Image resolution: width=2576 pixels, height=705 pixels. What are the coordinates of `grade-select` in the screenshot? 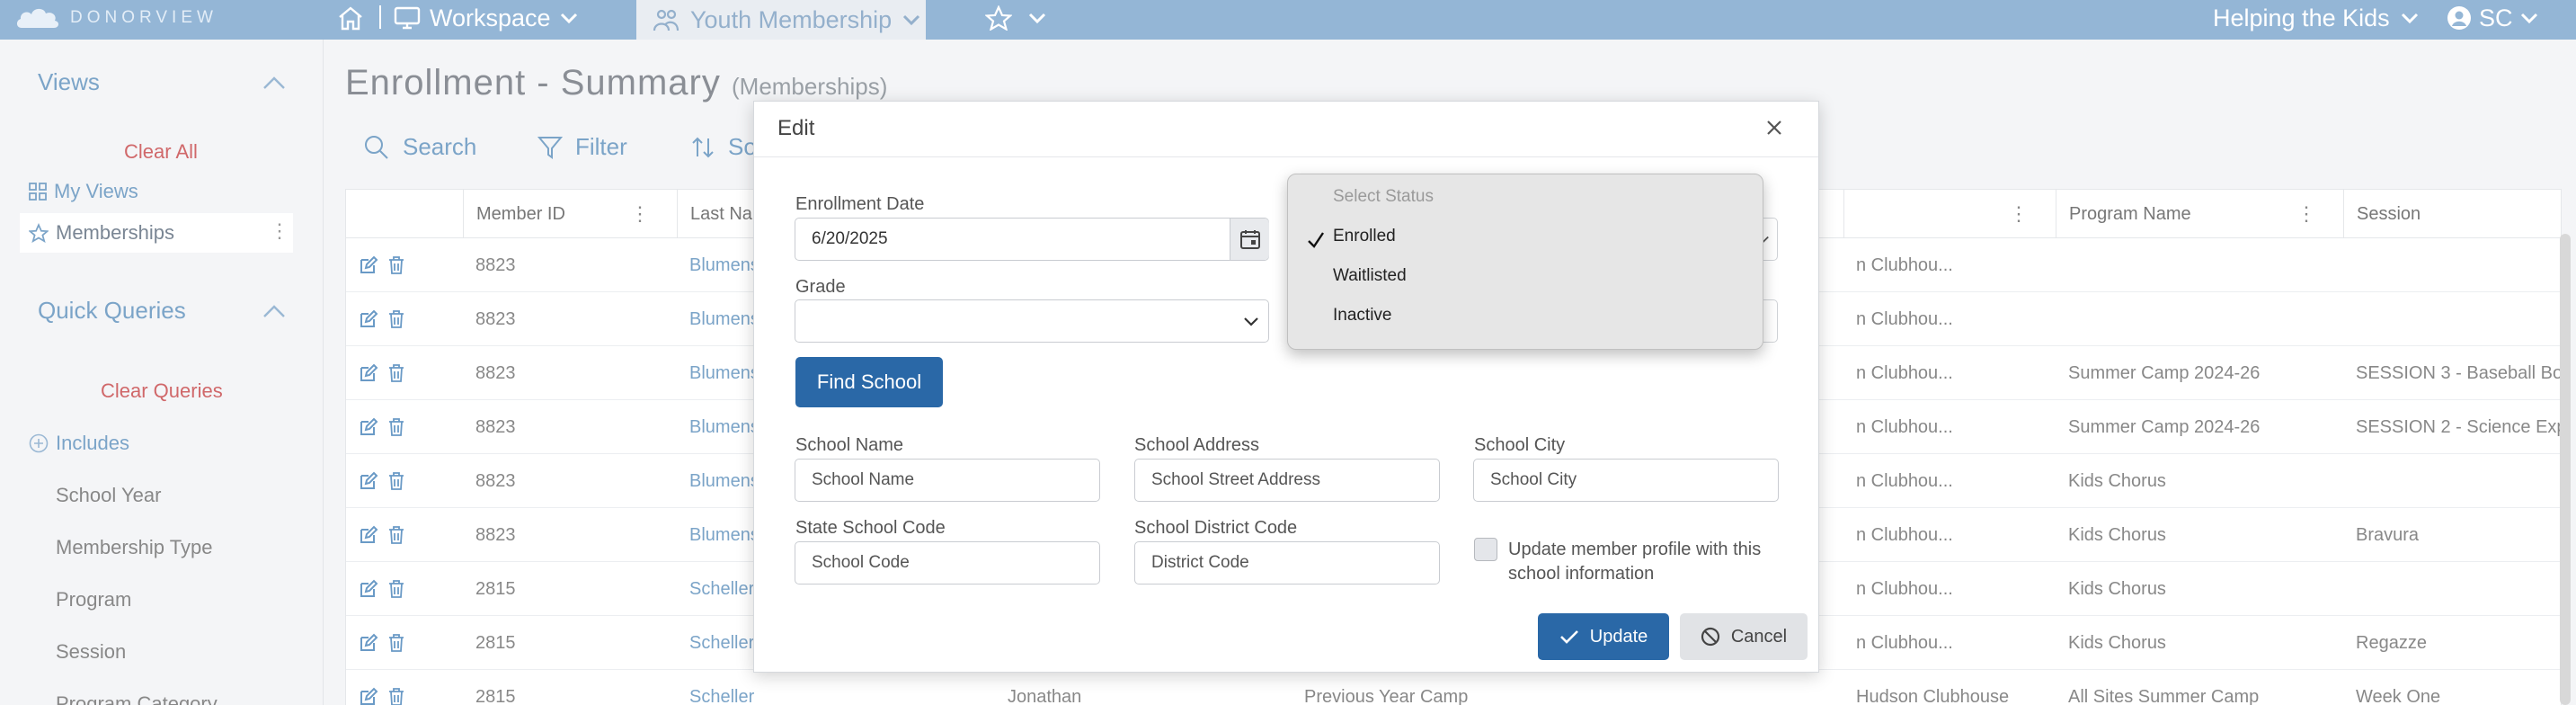 It's located at (1032, 321).